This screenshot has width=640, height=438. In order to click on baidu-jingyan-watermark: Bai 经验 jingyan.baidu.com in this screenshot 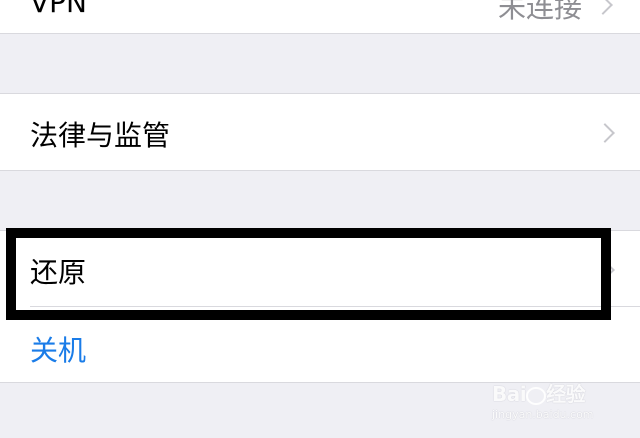, I will do `click(555, 400)`.